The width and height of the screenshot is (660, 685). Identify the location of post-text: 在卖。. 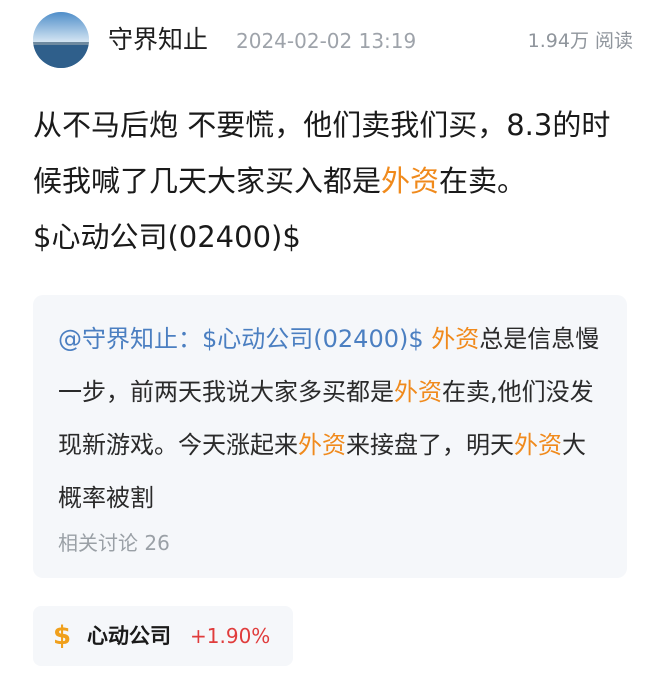
(483, 181).